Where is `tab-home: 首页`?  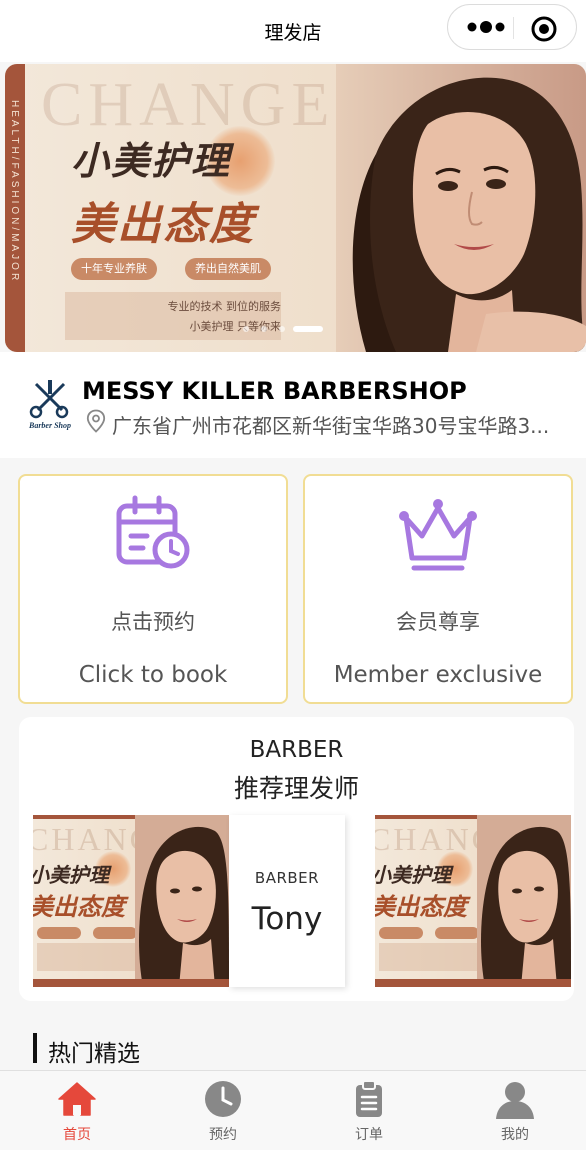
tab-home: 首页 is located at coordinates (77, 1110).